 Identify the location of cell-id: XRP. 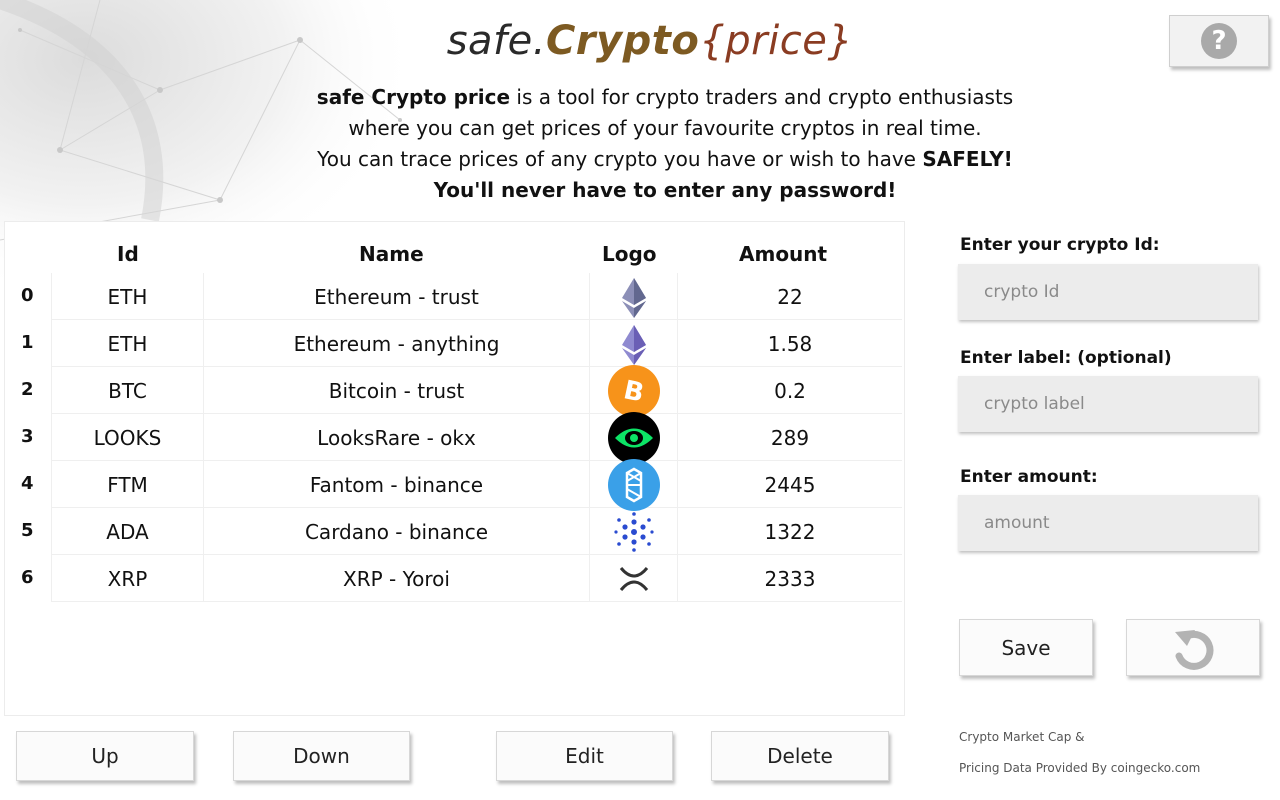
(127, 578).